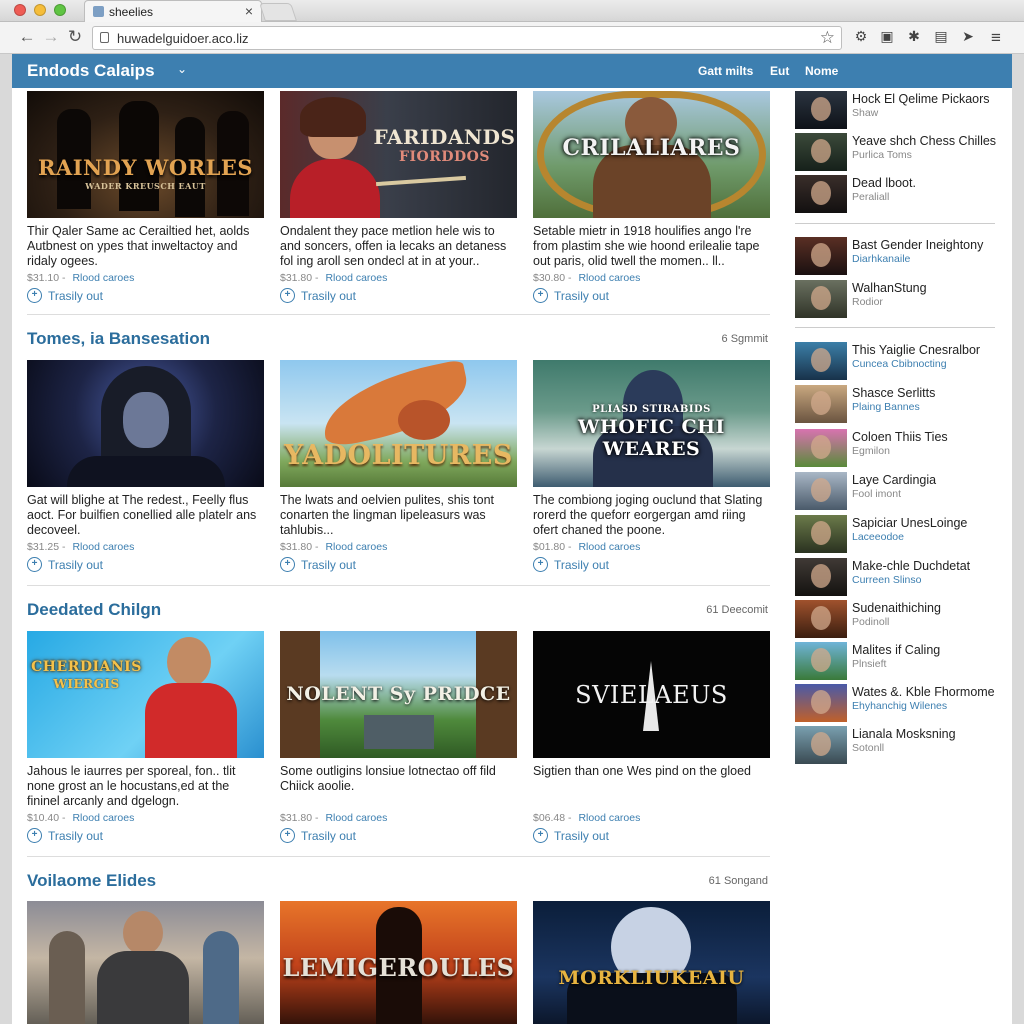 The width and height of the screenshot is (1024, 1024). I want to click on zoom-window-button, so click(60, 10).